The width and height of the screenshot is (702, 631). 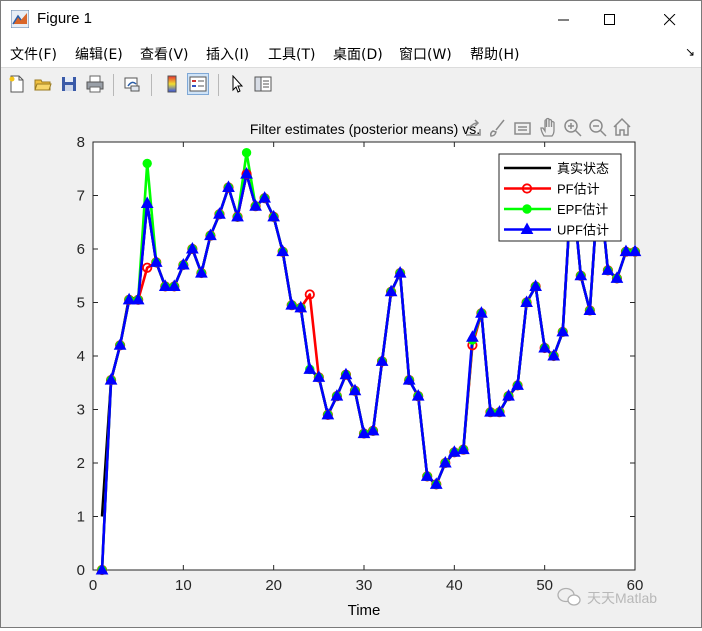 I want to click on legend-button, so click(x=198, y=84).